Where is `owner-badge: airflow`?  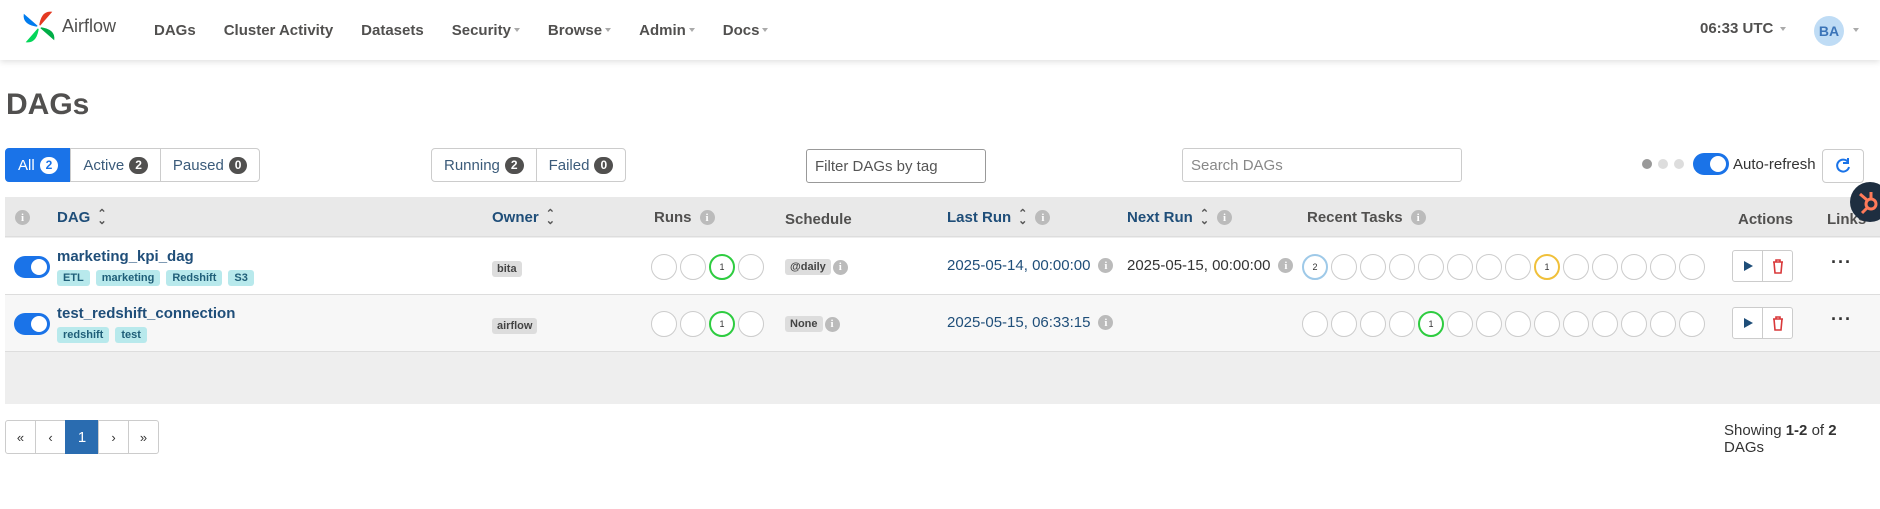
owner-badge: airflow is located at coordinates (515, 326).